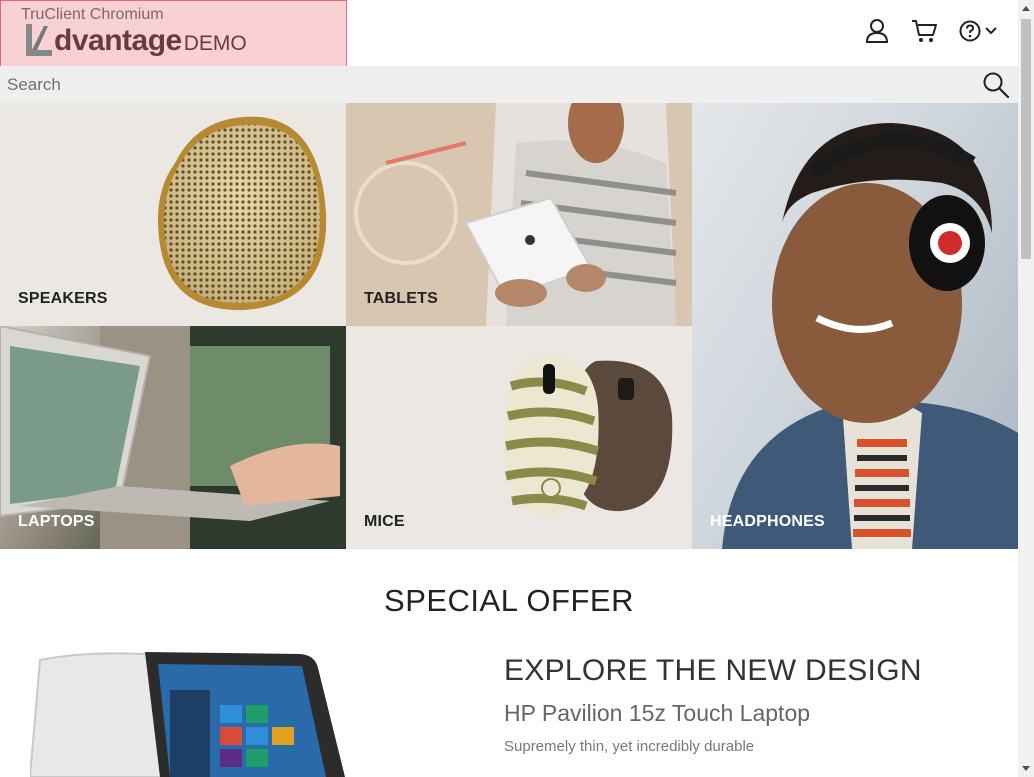 This screenshot has width=1034, height=777. Describe the element at coordinates (509, 600) in the screenshot. I see `special-offer-title: SPECIAL OFFER` at that location.